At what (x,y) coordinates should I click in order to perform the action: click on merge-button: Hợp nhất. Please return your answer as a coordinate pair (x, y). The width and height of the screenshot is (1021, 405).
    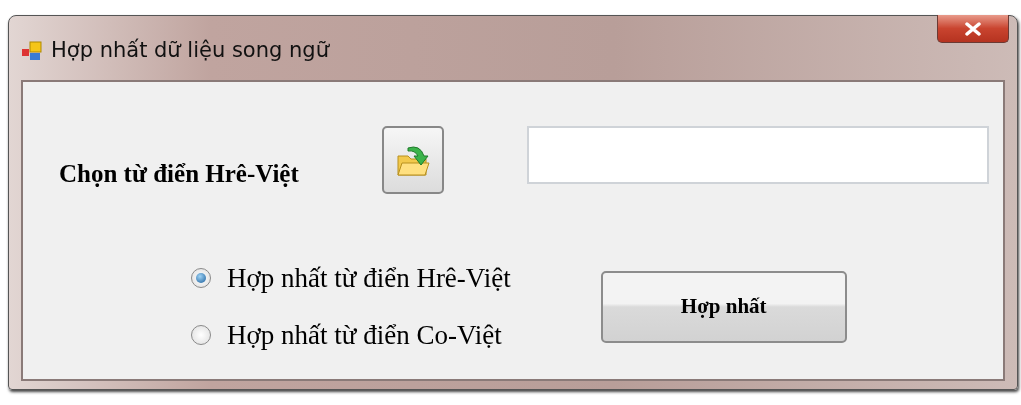
    Looking at the image, I should click on (723, 306).